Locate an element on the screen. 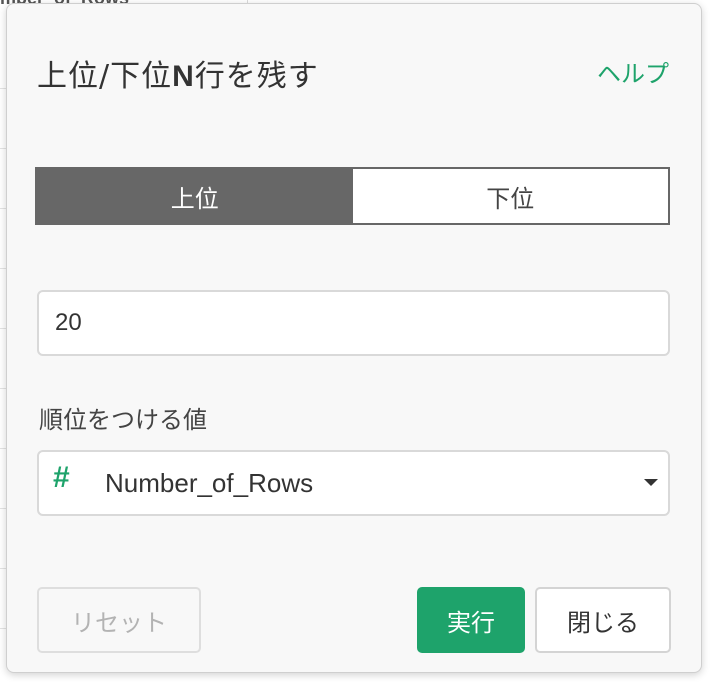 The width and height of the screenshot is (712, 682). rank-by-selected-value: Number_of_Rows is located at coordinates (209, 483).